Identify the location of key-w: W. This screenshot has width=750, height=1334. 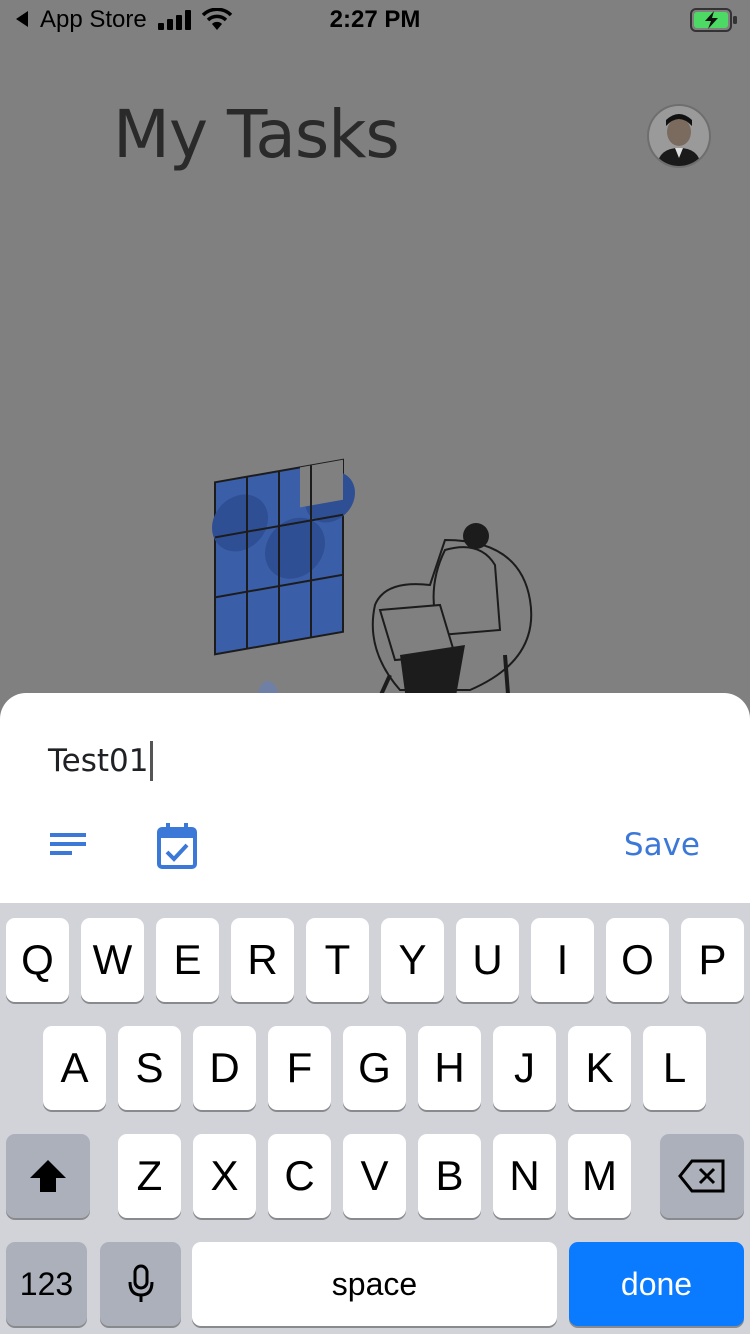
(112, 960).